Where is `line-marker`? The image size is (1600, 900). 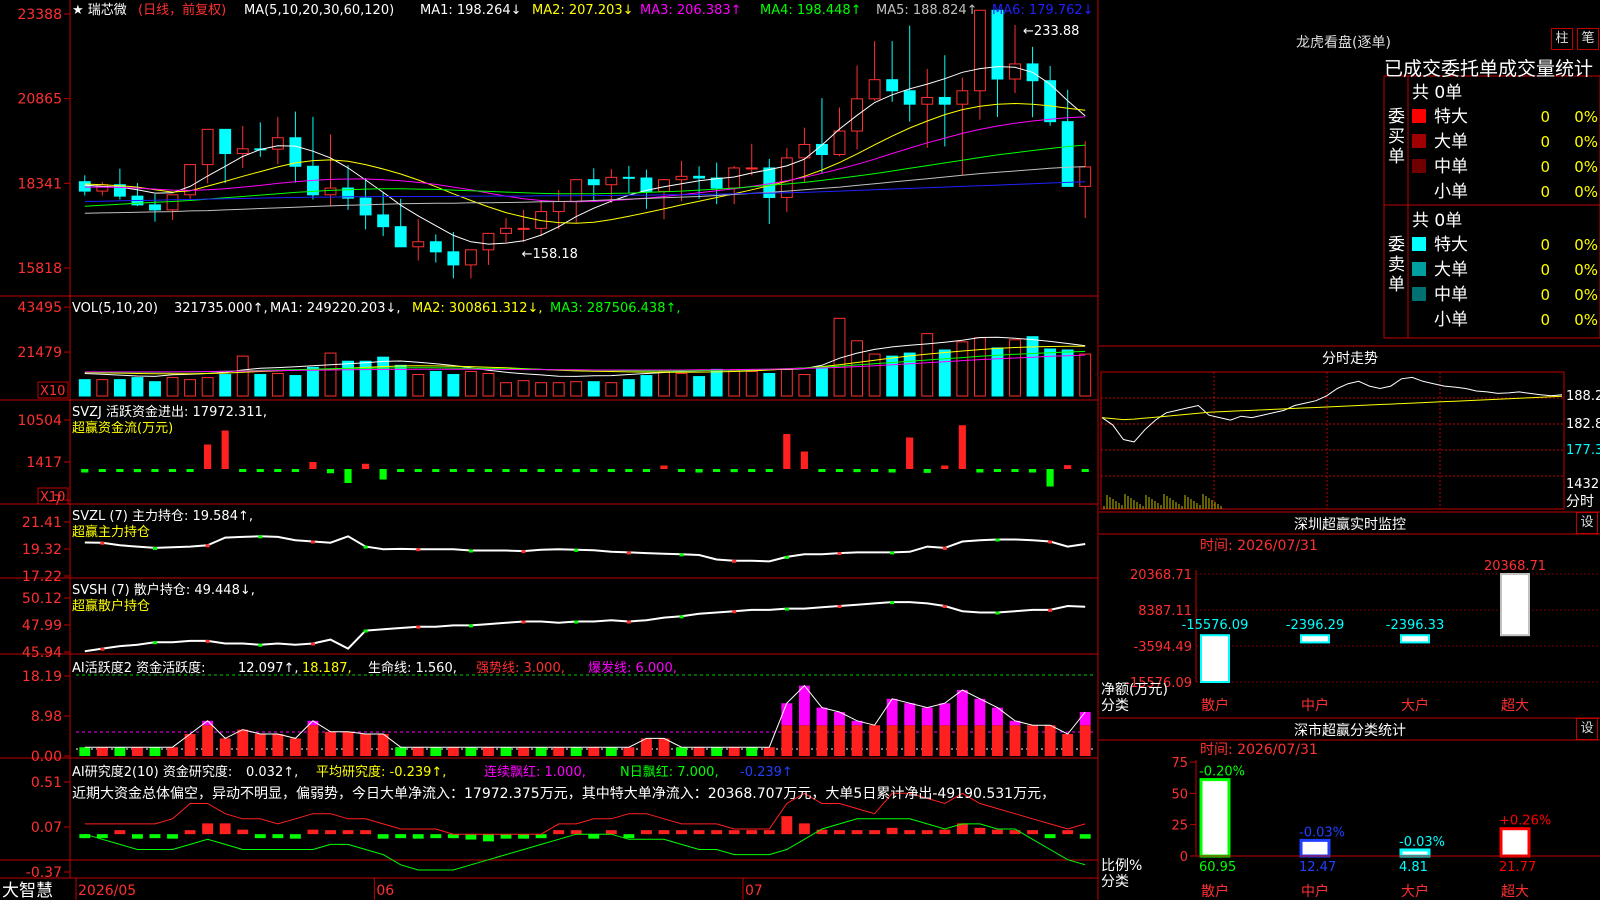 line-marker is located at coordinates (576, 622).